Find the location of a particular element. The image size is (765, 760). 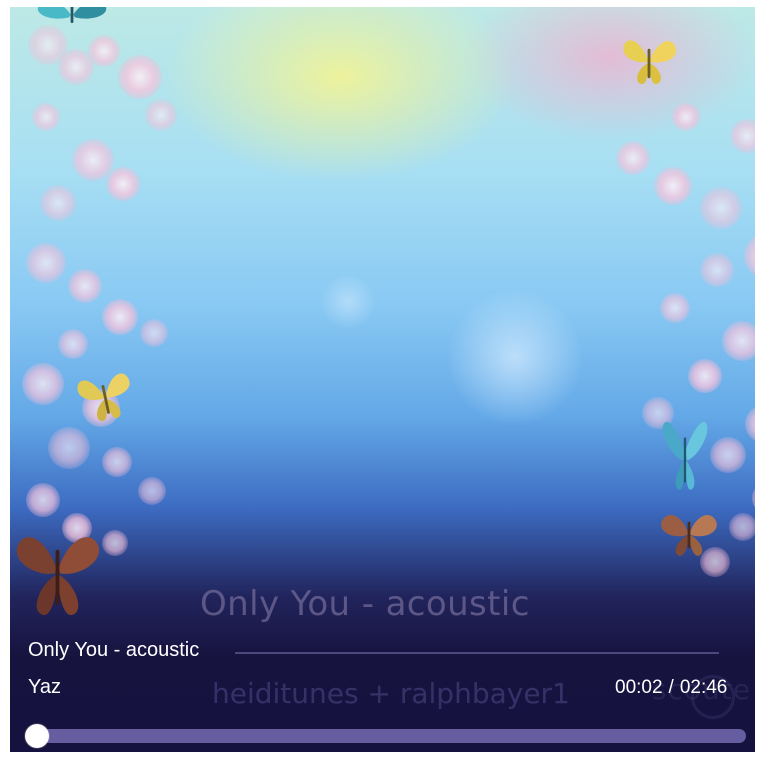

track-artist: Yaz is located at coordinates (44, 687).